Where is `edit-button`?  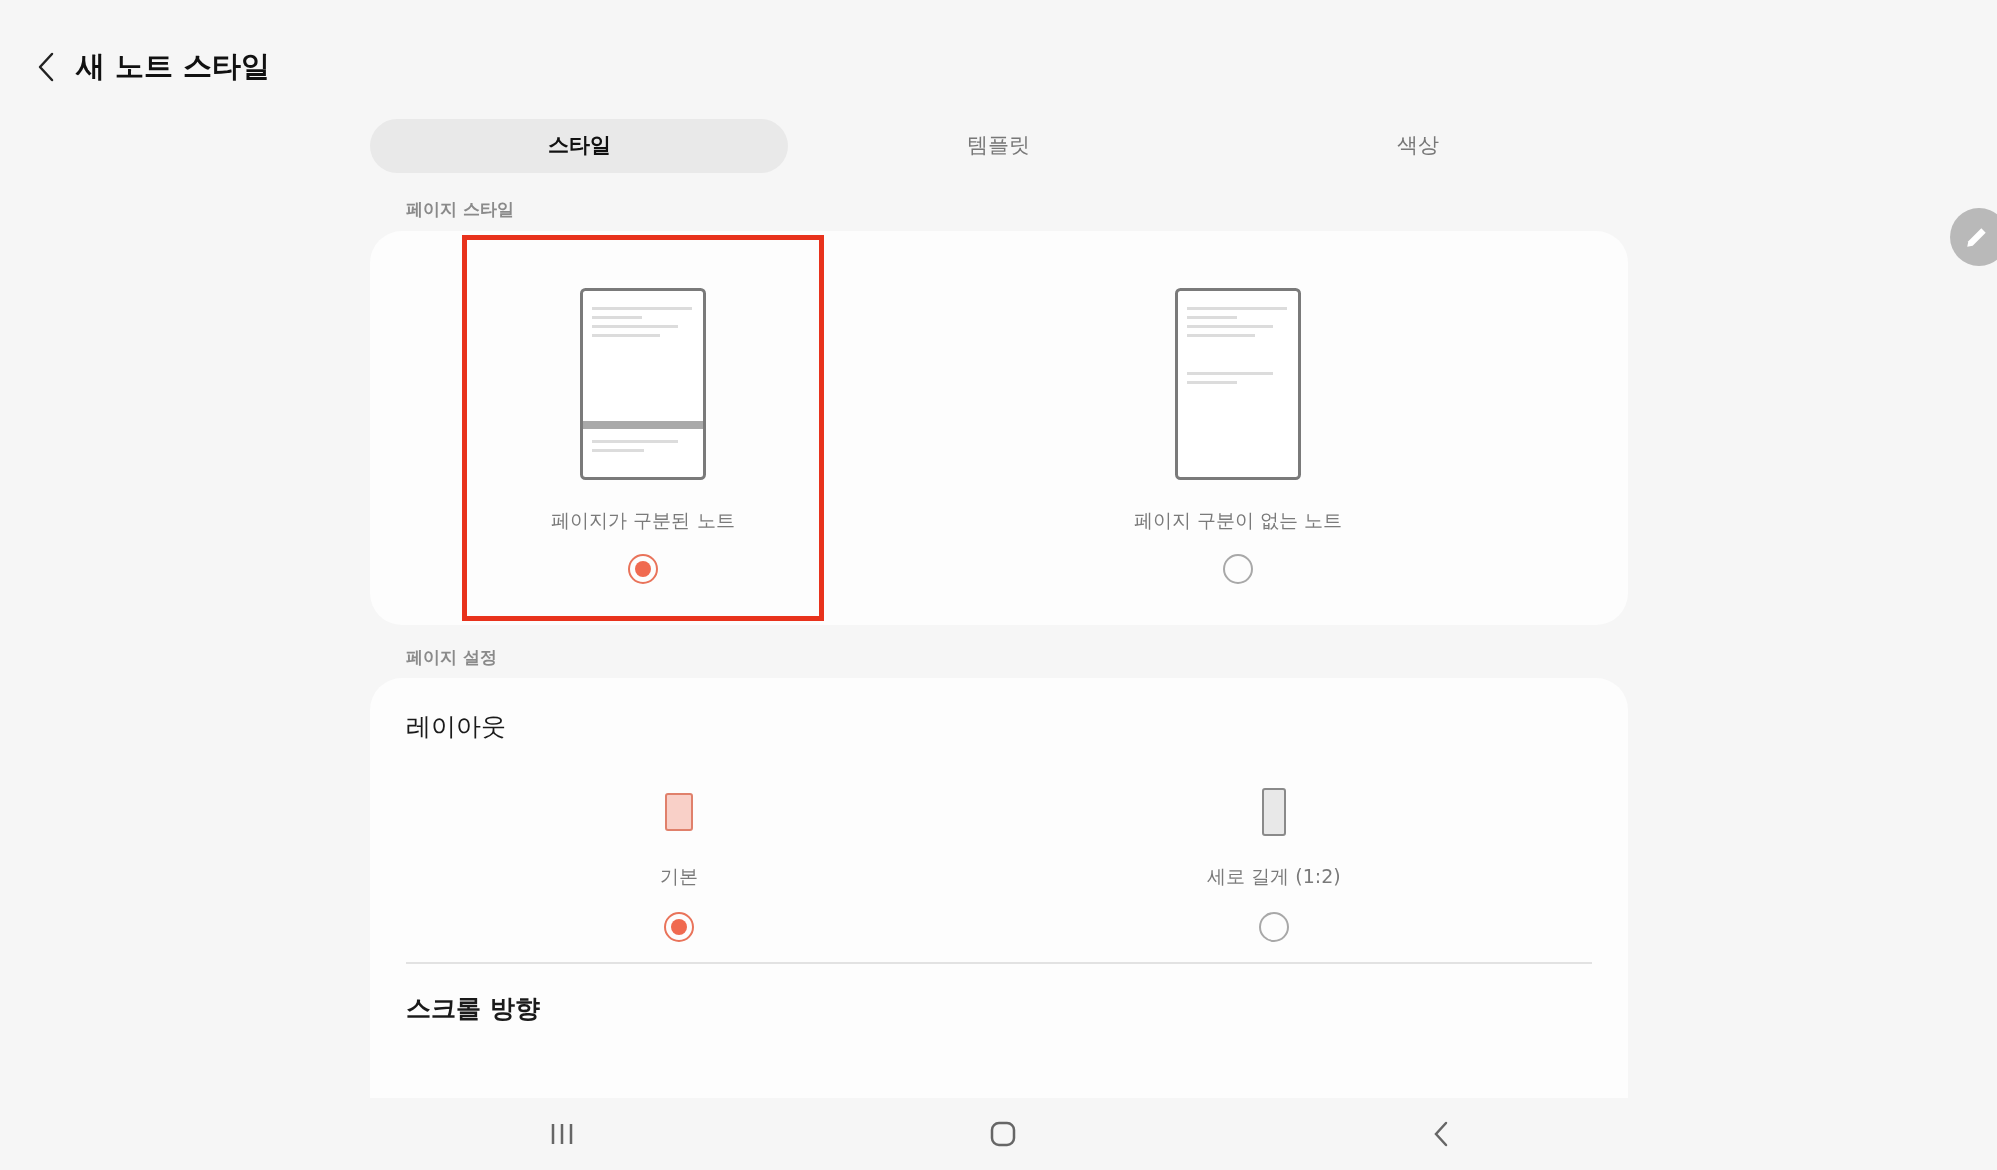 edit-button is located at coordinates (1973, 237).